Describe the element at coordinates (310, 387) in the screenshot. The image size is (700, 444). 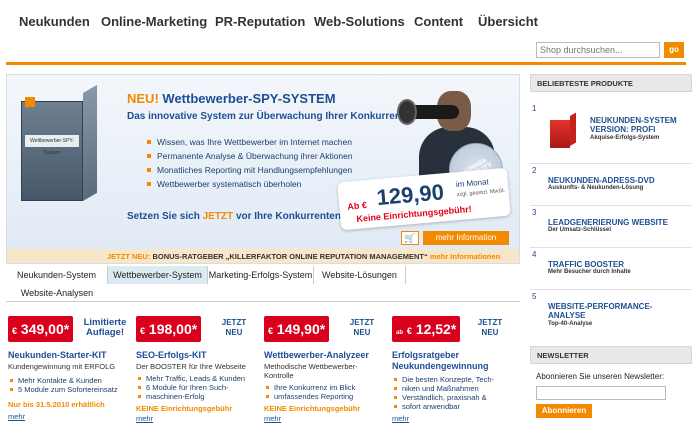
I see `list-item: Ihre Konkurrenz im Blick` at that location.